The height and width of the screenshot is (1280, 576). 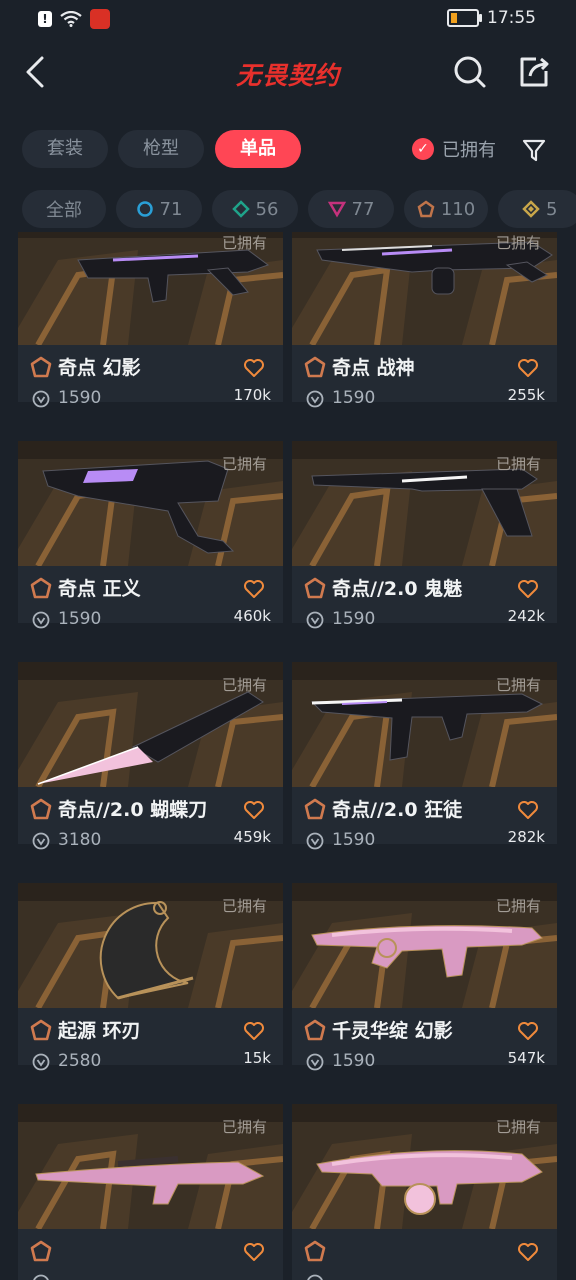 I want to click on status-bar: ! 17:55, so click(x=288, y=20).